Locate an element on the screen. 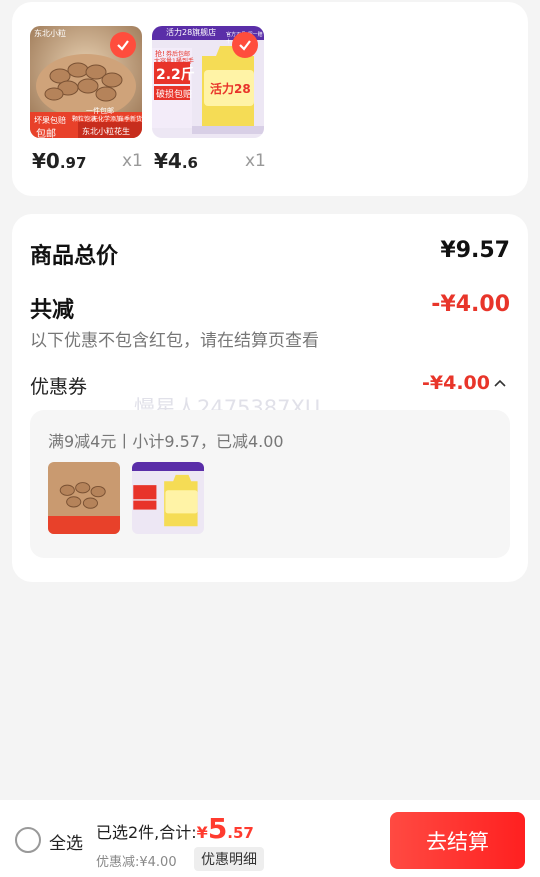 Image resolution: width=540 pixels, height=877 pixels. price-decimal: .97 is located at coordinates (73, 163).